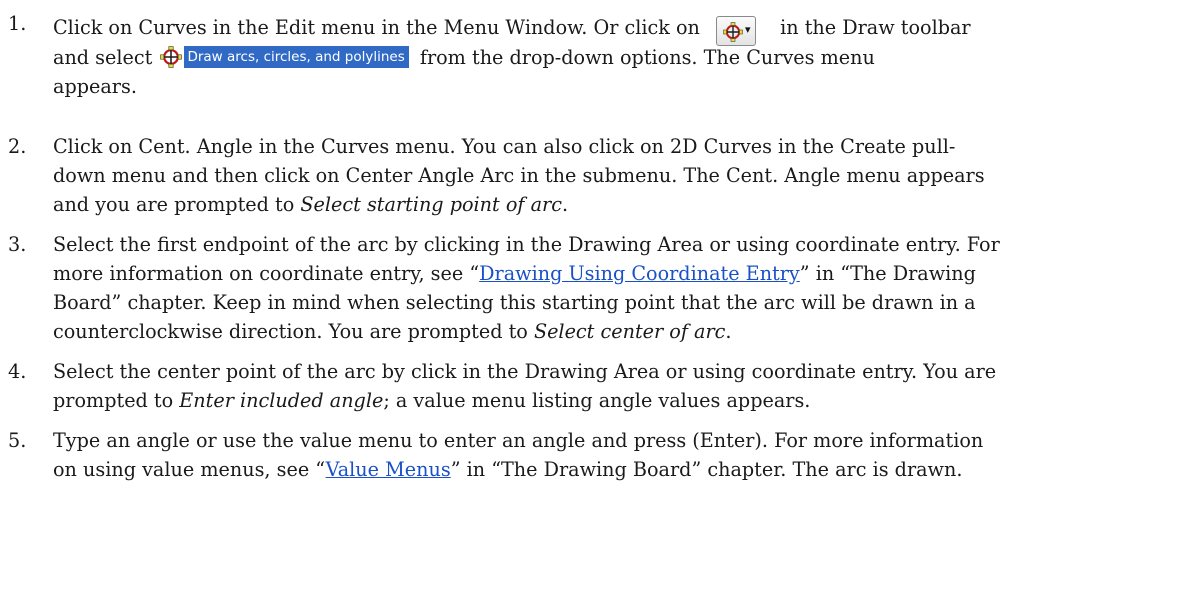 The width and height of the screenshot is (1202, 611). I want to click on value-menus-link: Value Menus, so click(388, 469).